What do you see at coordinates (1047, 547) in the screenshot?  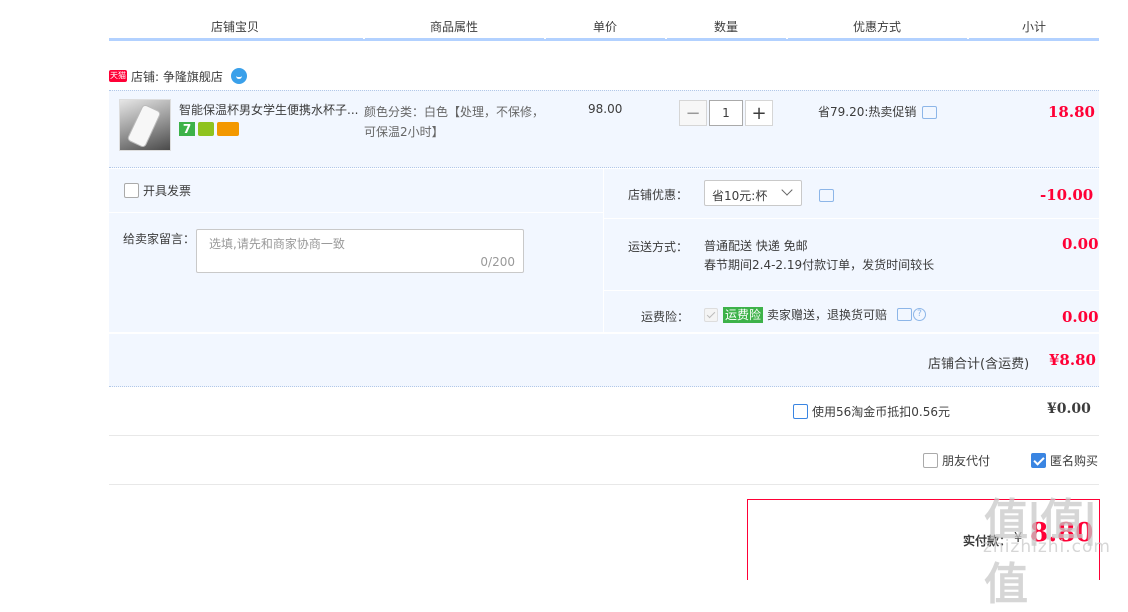 I see `watermark-site: zhizhizhi.com` at bounding box center [1047, 547].